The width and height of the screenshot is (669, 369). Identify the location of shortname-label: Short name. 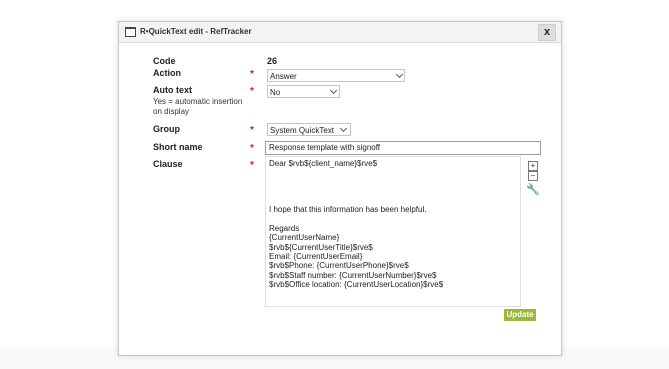
(178, 147).